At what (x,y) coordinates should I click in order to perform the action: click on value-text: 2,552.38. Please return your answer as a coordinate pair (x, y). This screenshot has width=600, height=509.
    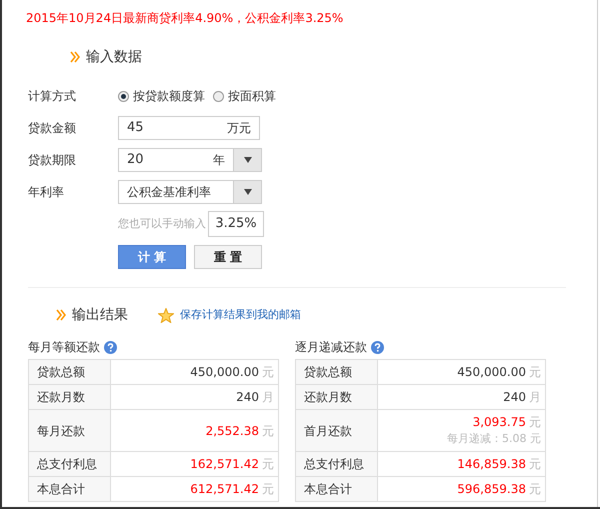
    Looking at the image, I should click on (232, 431).